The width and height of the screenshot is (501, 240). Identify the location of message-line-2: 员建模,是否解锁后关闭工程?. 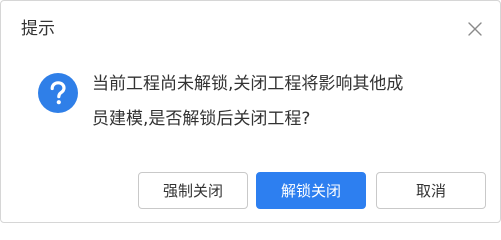
(201, 119).